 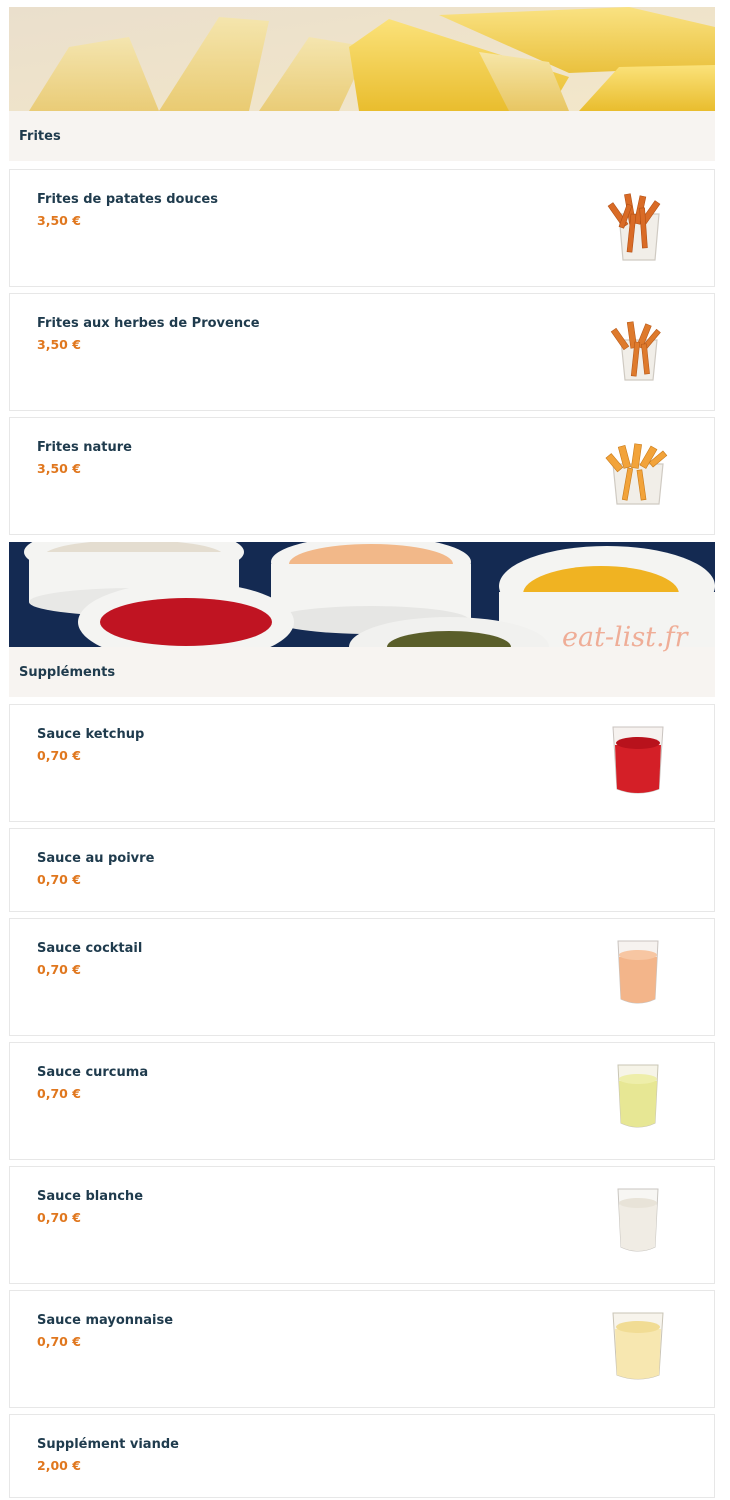 I want to click on section-supplements: Suppléments, so click(x=362, y=619).